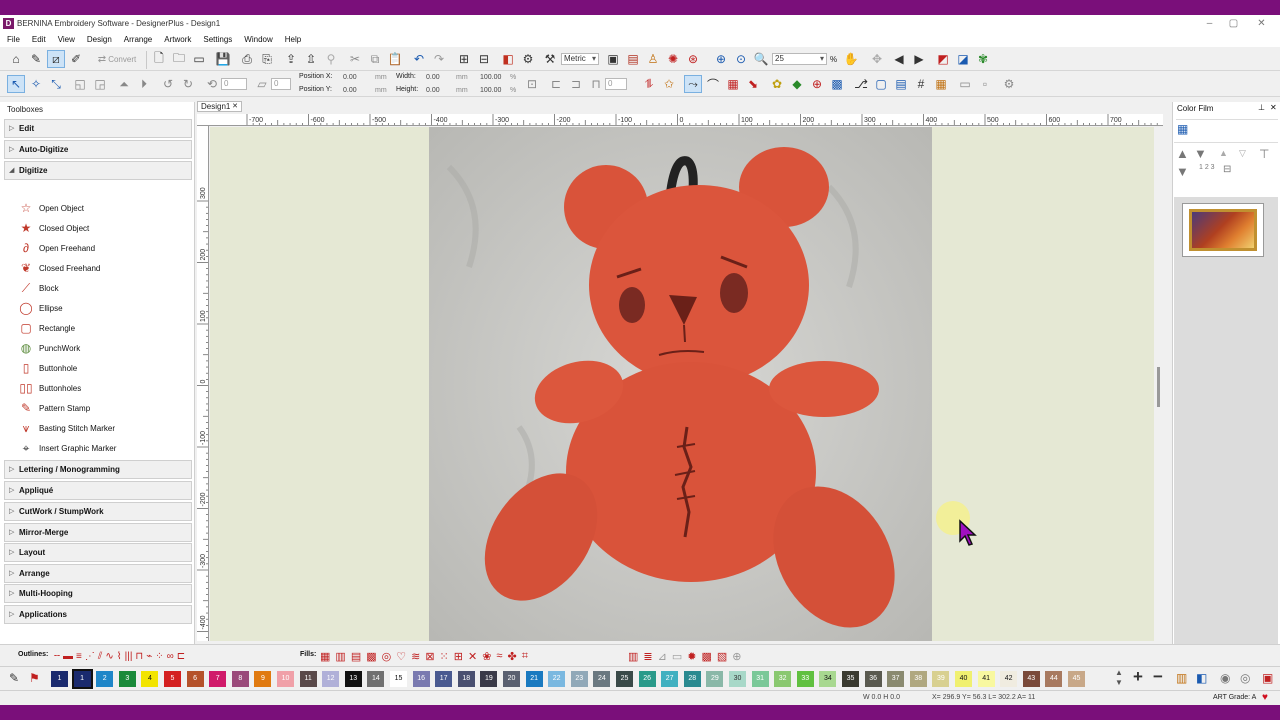 Image resolution: width=1280 pixels, height=720 pixels. I want to click on color-icon: ◧, so click(508, 59).